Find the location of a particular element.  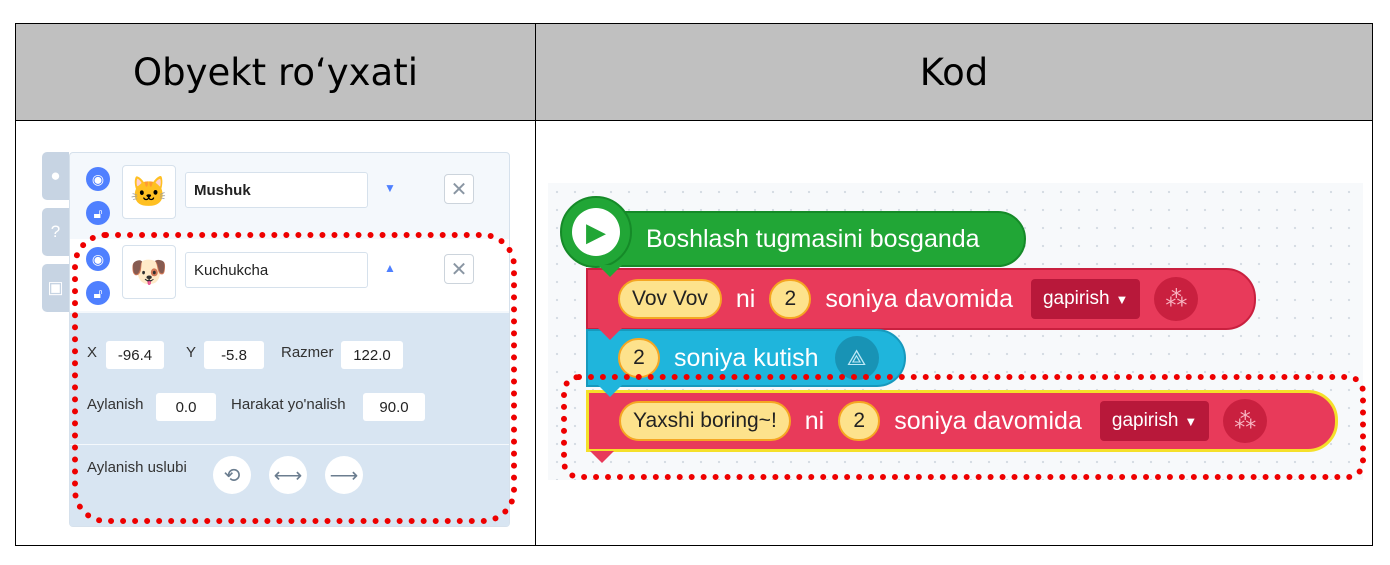

object-row-mushuk: ◉ 🔓︎ 🐱 Mushuk ▼ ✕ is located at coordinates (289, 195).